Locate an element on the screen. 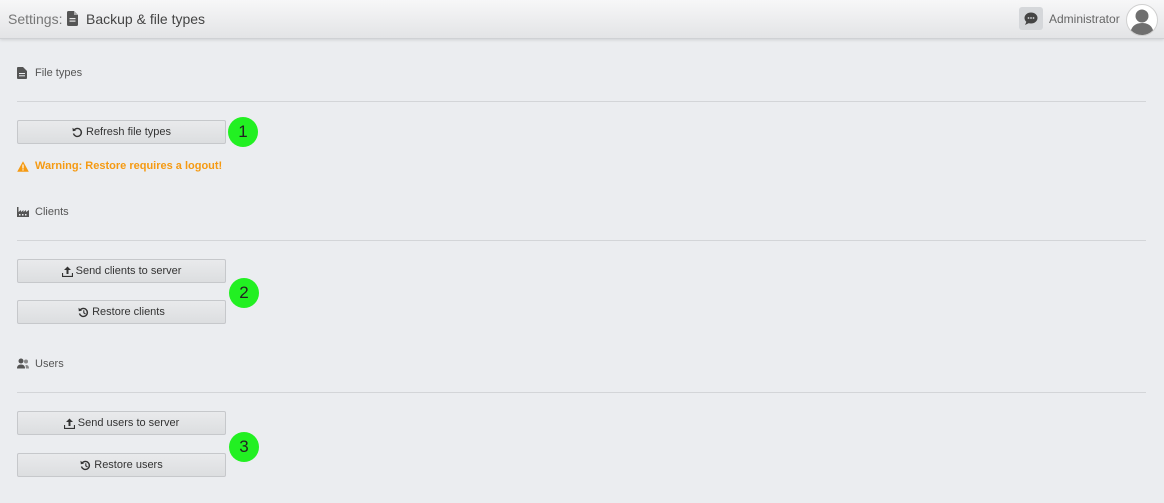 This screenshot has width=1164, height=503. user-avatar-icon is located at coordinates (1142, 20).